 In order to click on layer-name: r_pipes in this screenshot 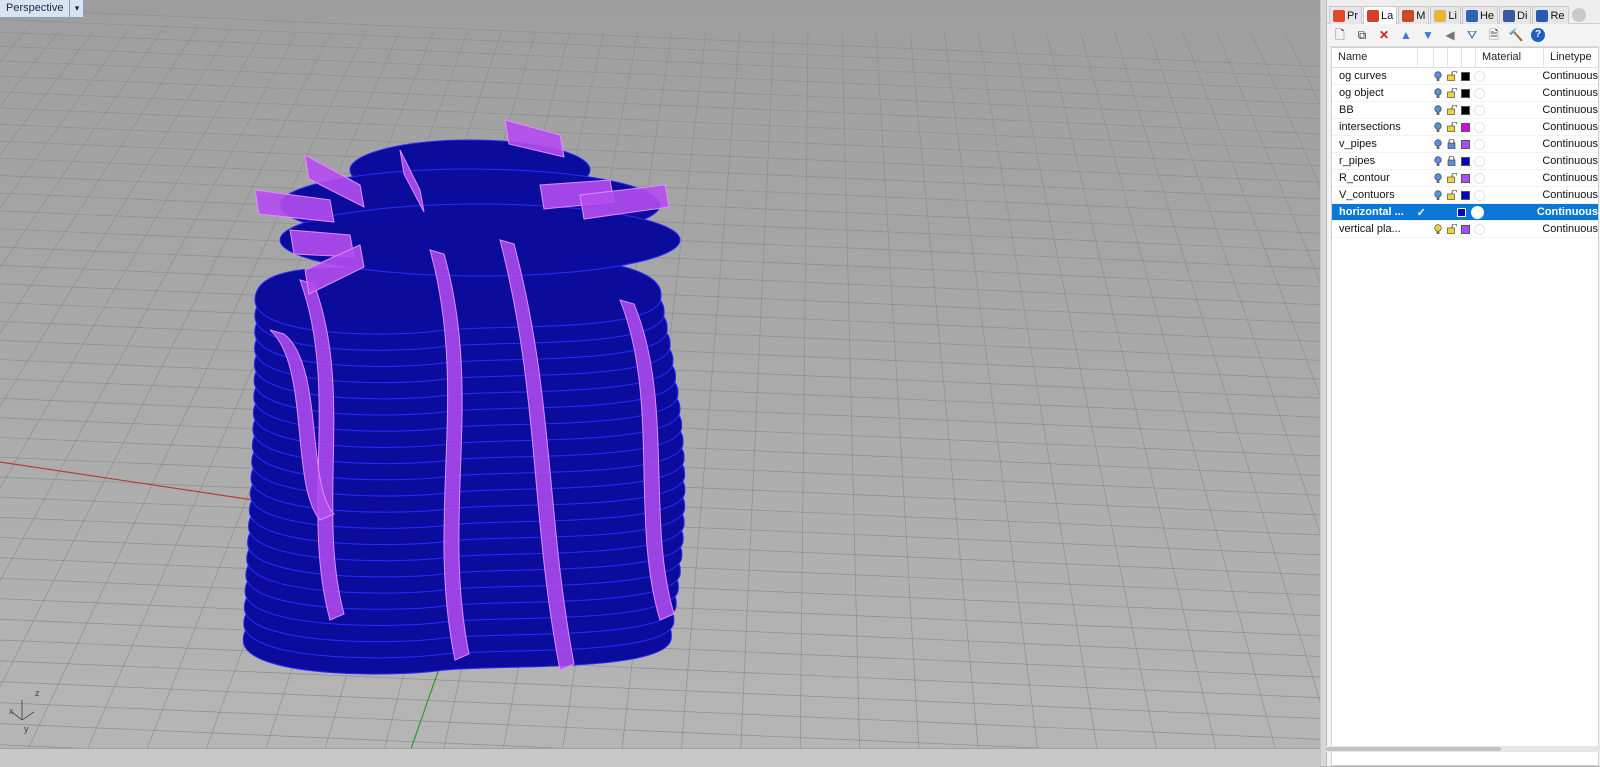, I will do `click(1374, 161)`.